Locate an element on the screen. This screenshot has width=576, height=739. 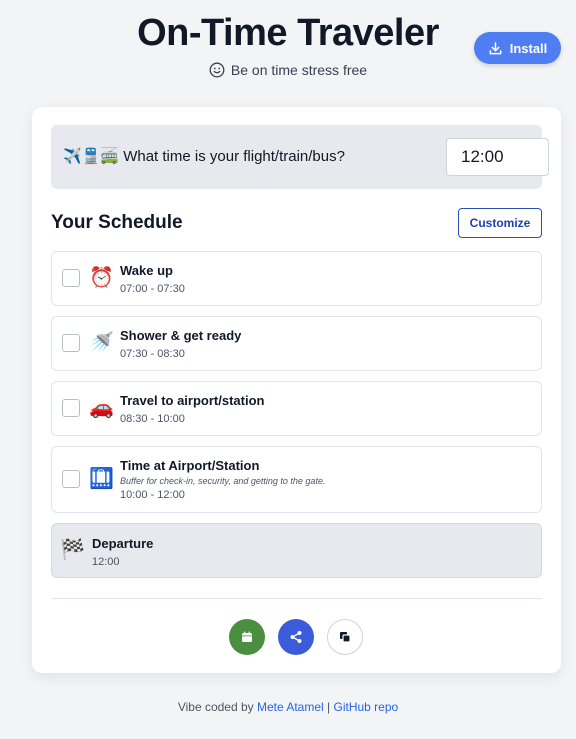
footer: Vibe coded by Mete Atamel | GitHub repo is located at coordinates (288, 707).